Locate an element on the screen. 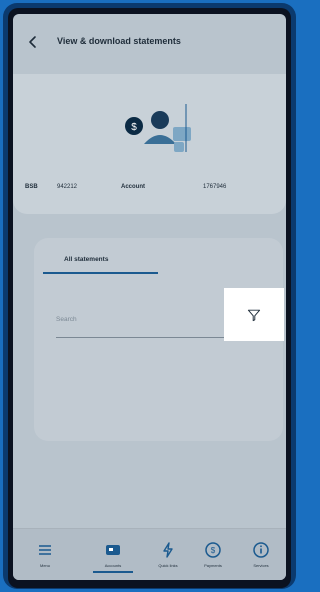 Image resolution: width=320 pixels, height=592 pixels. nav-services: Services is located at coordinates (261, 554).